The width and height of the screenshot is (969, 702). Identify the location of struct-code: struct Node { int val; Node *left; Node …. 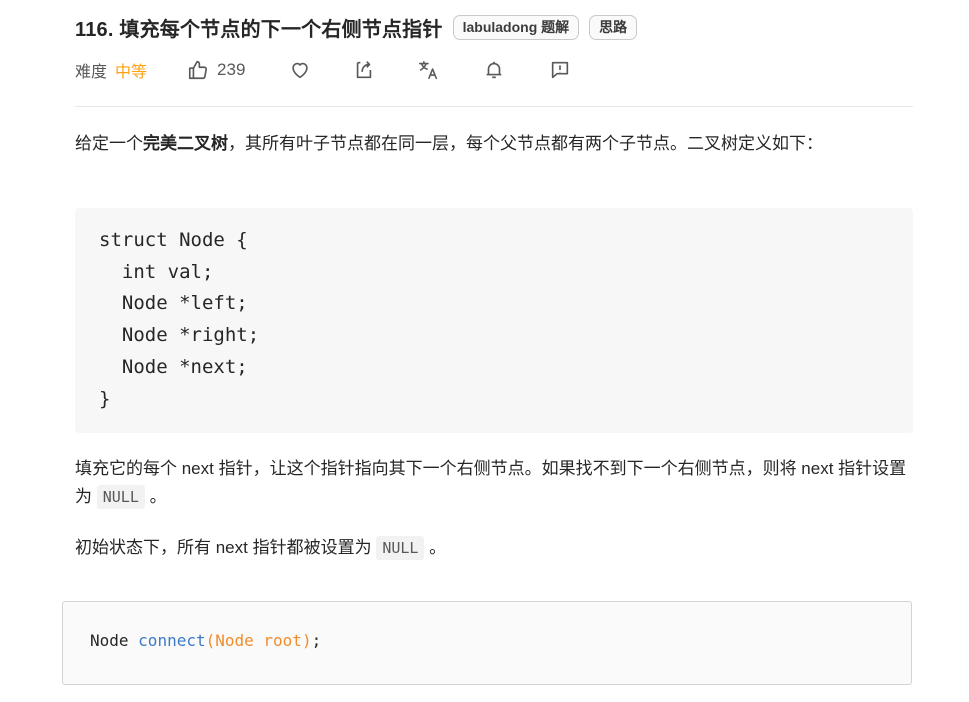
(179, 319).